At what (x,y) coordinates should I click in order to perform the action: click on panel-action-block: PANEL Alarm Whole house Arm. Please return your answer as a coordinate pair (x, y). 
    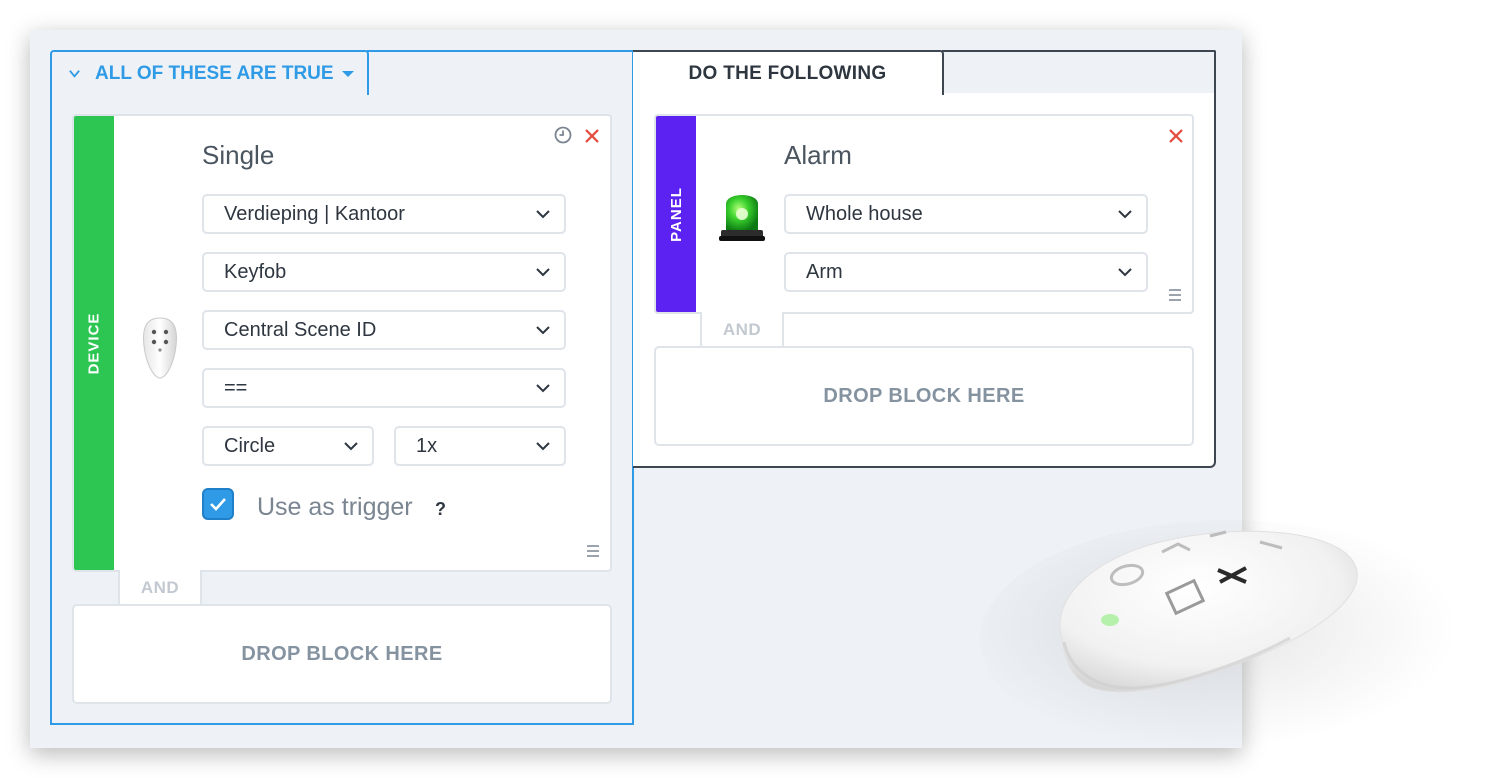
    Looking at the image, I should click on (924, 214).